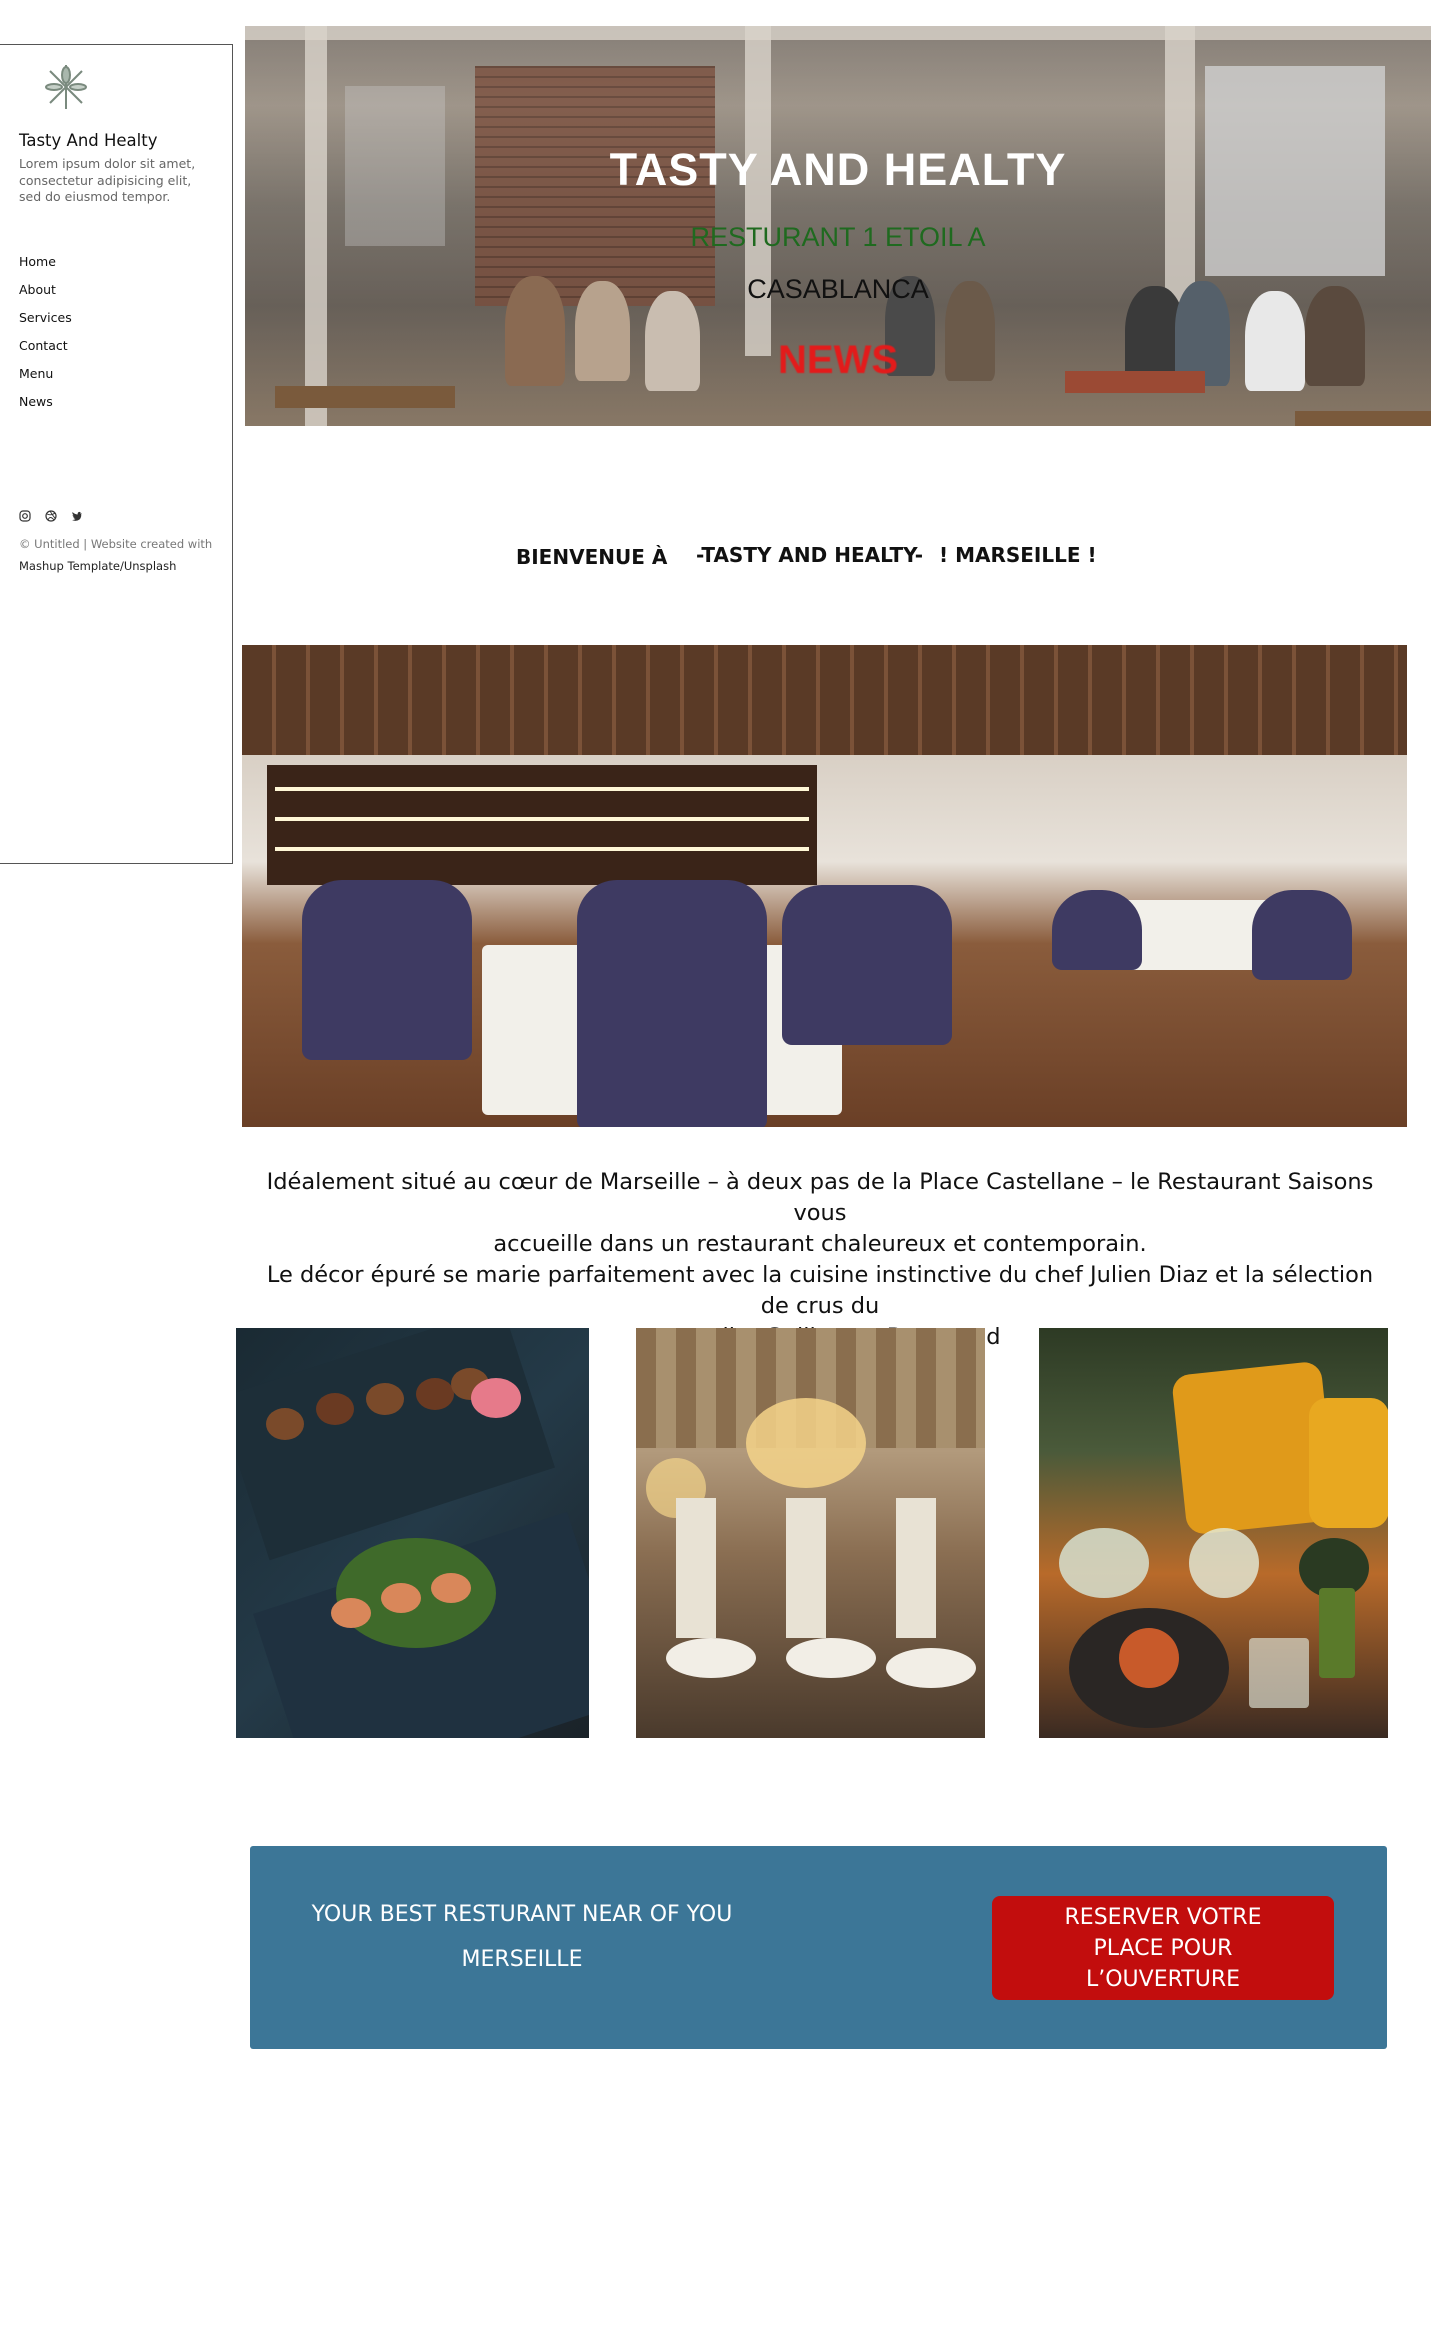 This screenshot has width=1440, height=2344. I want to click on welcome-brand: -TASTY AND HEALTY-, so click(810, 555).